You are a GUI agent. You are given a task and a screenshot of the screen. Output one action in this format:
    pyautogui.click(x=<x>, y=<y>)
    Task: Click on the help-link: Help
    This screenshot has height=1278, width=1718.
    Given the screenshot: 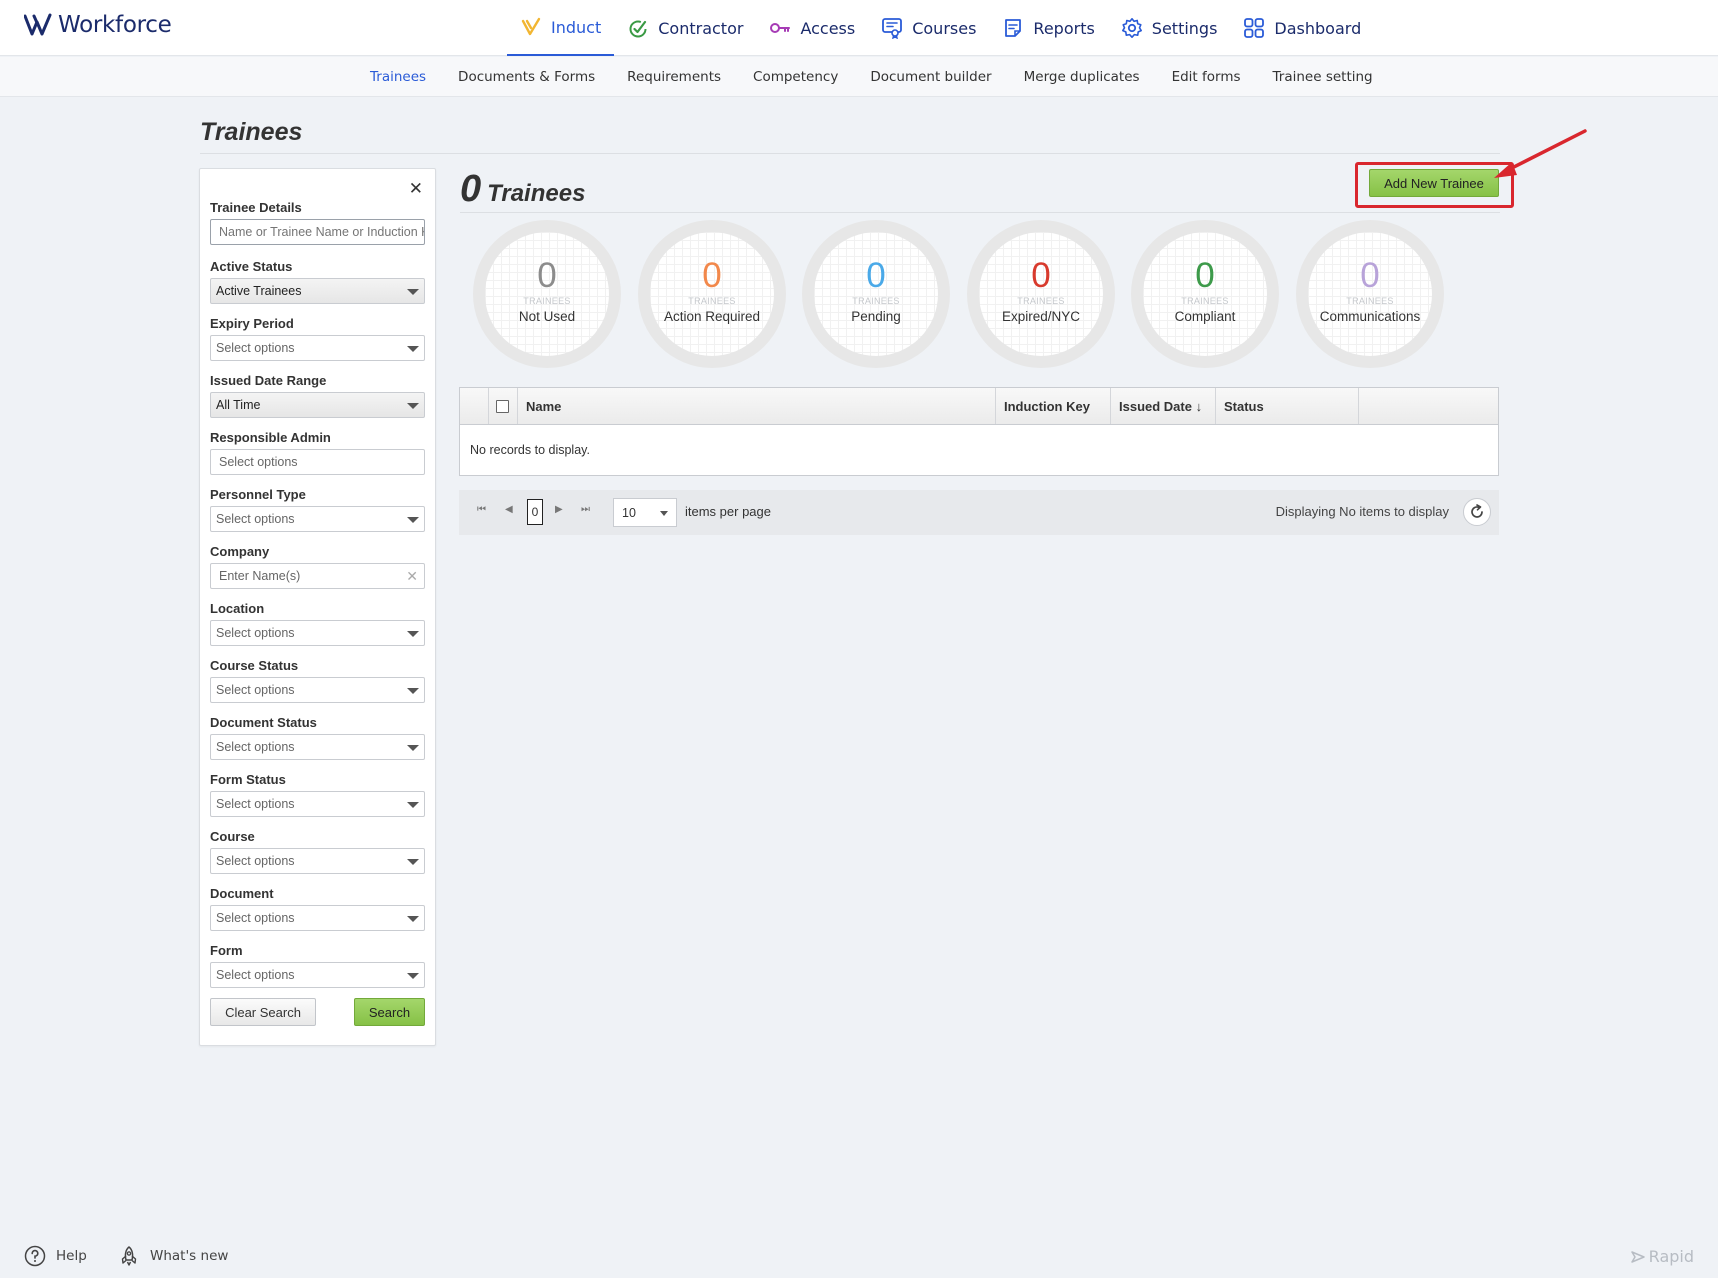 What is the action you would take?
    pyautogui.click(x=55, y=1256)
    